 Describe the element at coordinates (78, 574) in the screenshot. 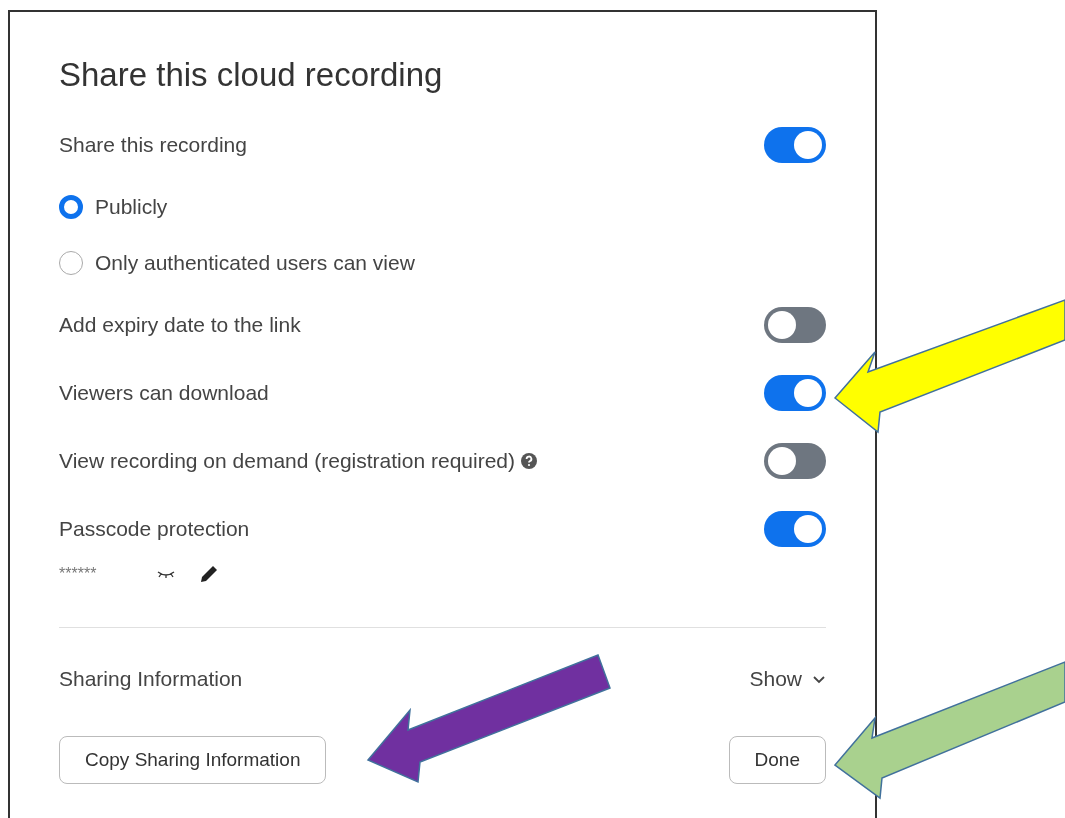

I see `passcode-value: ******` at that location.